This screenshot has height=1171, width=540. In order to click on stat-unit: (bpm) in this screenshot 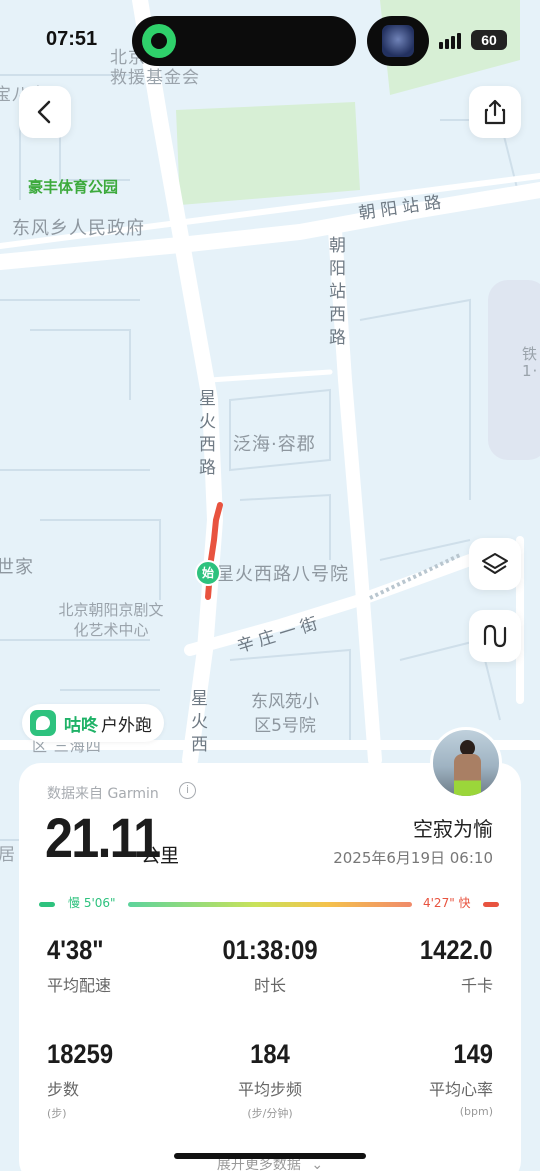, I will do `click(476, 1111)`.